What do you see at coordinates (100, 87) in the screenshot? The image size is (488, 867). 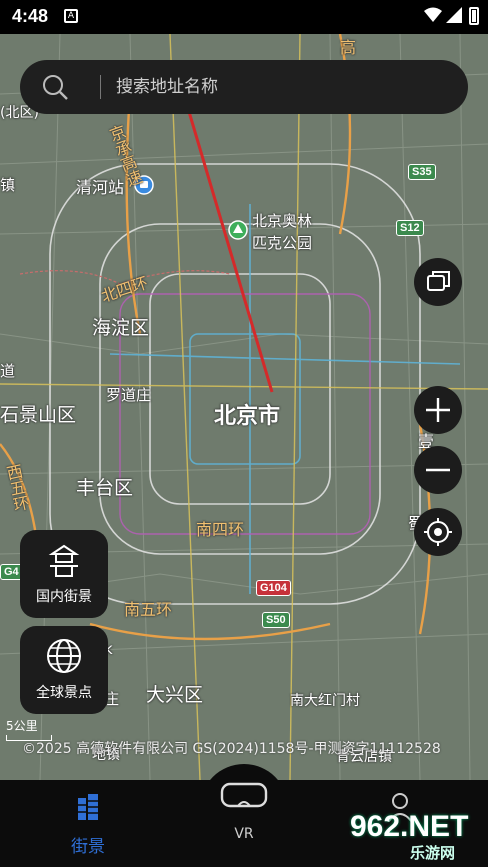 I see `search-divider` at bounding box center [100, 87].